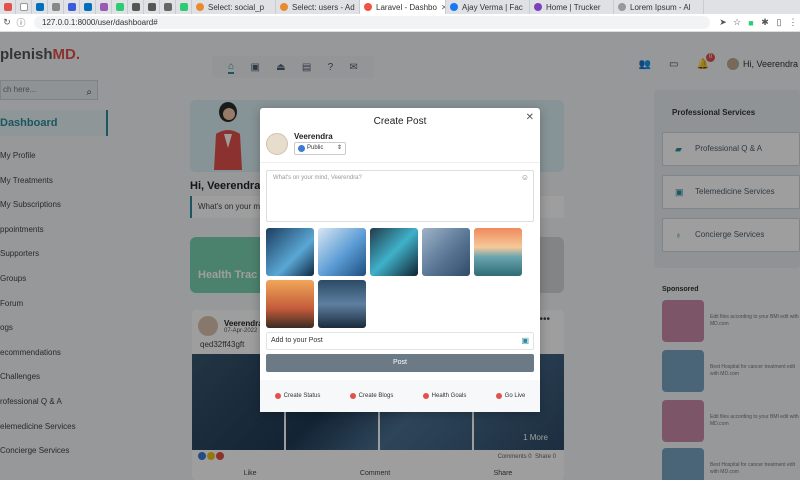  Describe the element at coordinates (313, 136) in the screenshot. I see `post-user-name: Veerendra` at that location.